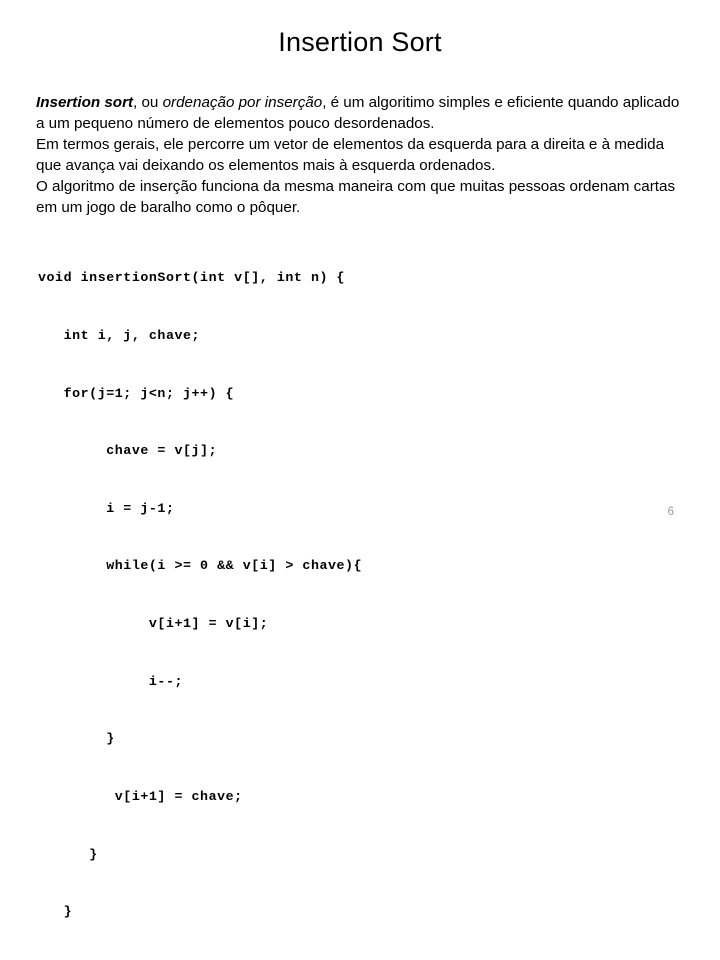 Image resolution: width=720 pixels, height=960 pixels. Describe the element at coordinates (119, 336) in the screenshot. I see `code-line: int i, j, chave;` at that location.